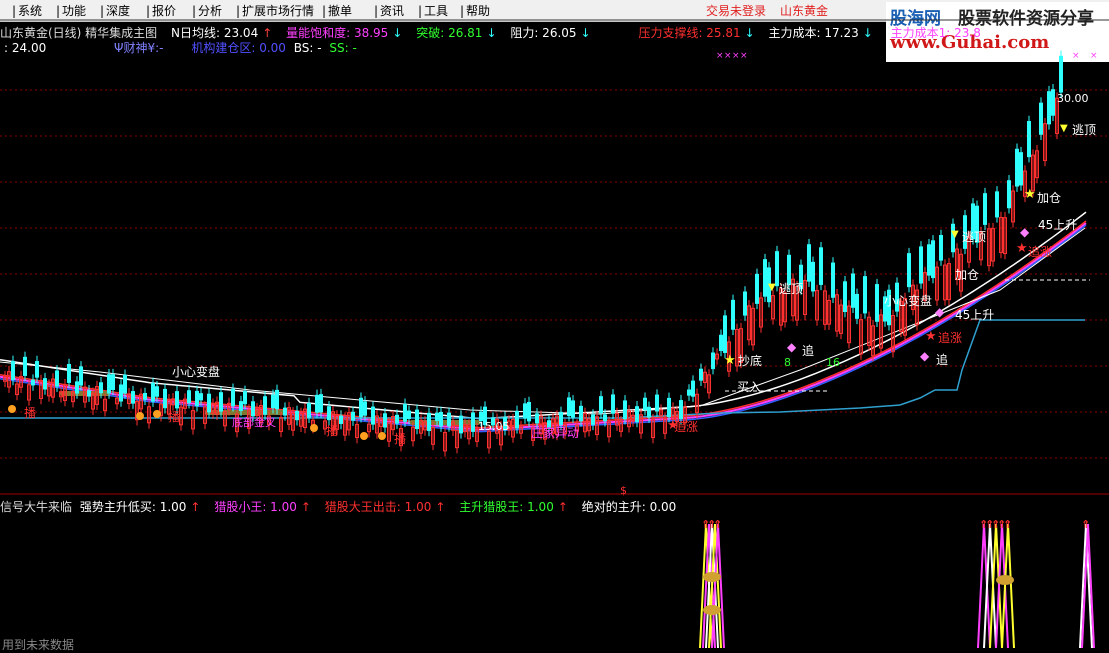 Image resolution: width=1109 pixels, height=653 pixels. What do you see at coordinates (1049, 198) in the screenshot?
I see `add-position-label-1: 加仓` at bounding box center [1049, 198].